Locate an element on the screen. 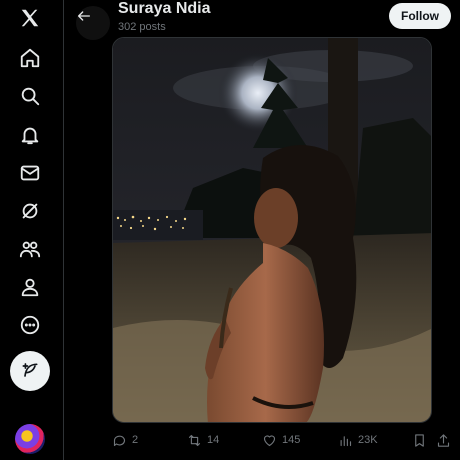 The width and height of the screenshot is (460, 460). profile-icon is located at coordinates (30, 287).